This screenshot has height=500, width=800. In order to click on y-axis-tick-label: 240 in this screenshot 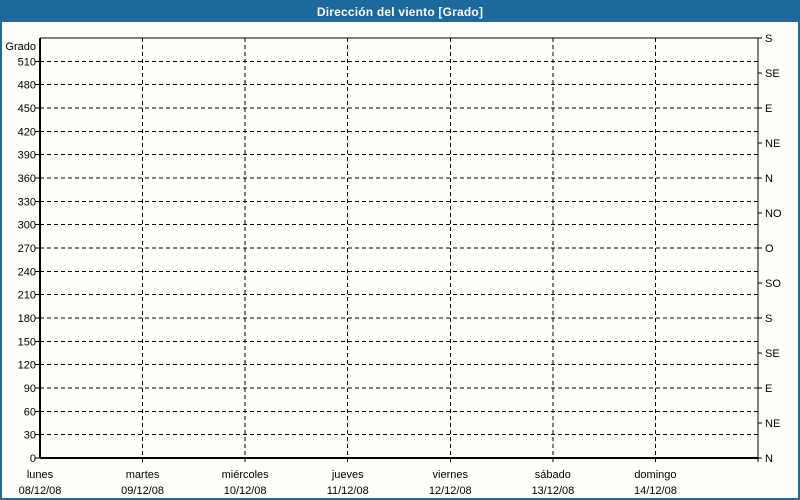, I will do `click(27, 272)`.